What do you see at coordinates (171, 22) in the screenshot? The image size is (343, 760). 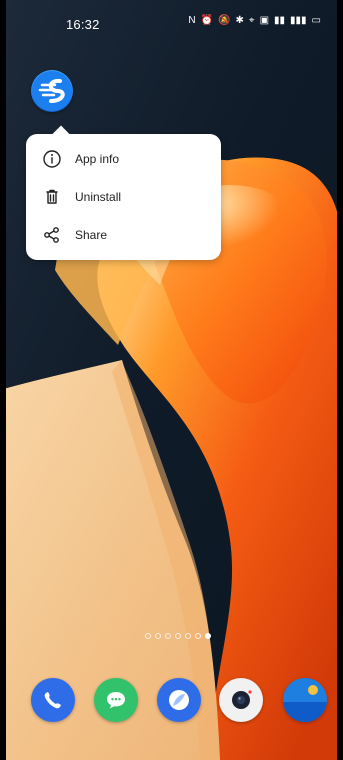 I see `status-bar: 16:32 N ⏰ 🔕 ✱ ⌖ ▣ ▮▮ ▮▮▮ ▭` at bounding box center [171, 22].